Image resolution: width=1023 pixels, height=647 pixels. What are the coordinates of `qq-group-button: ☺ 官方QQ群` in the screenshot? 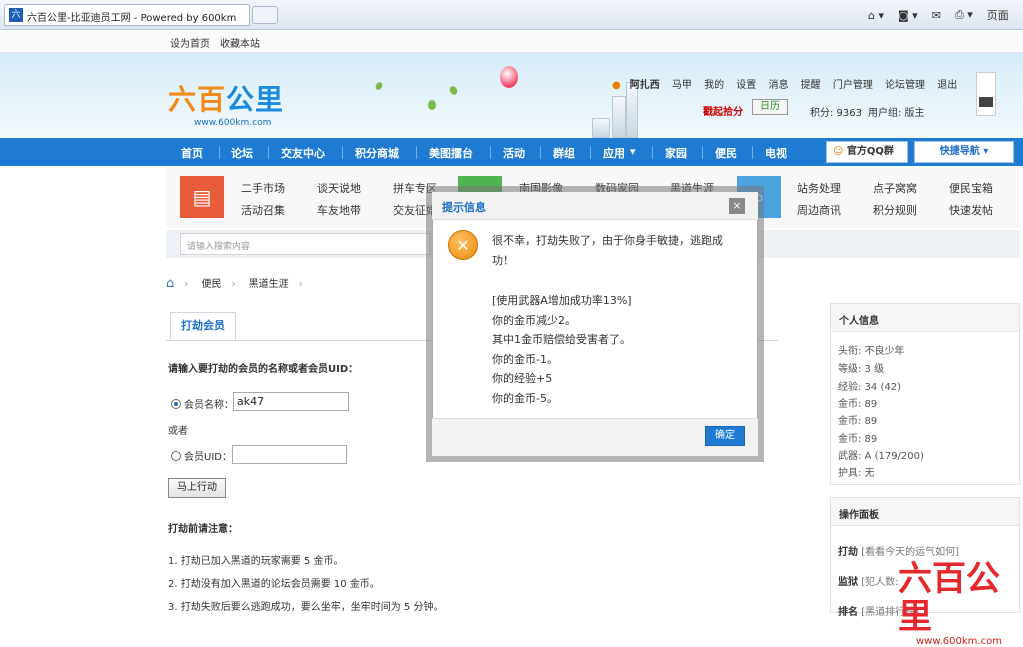 It's located at (867, 152).